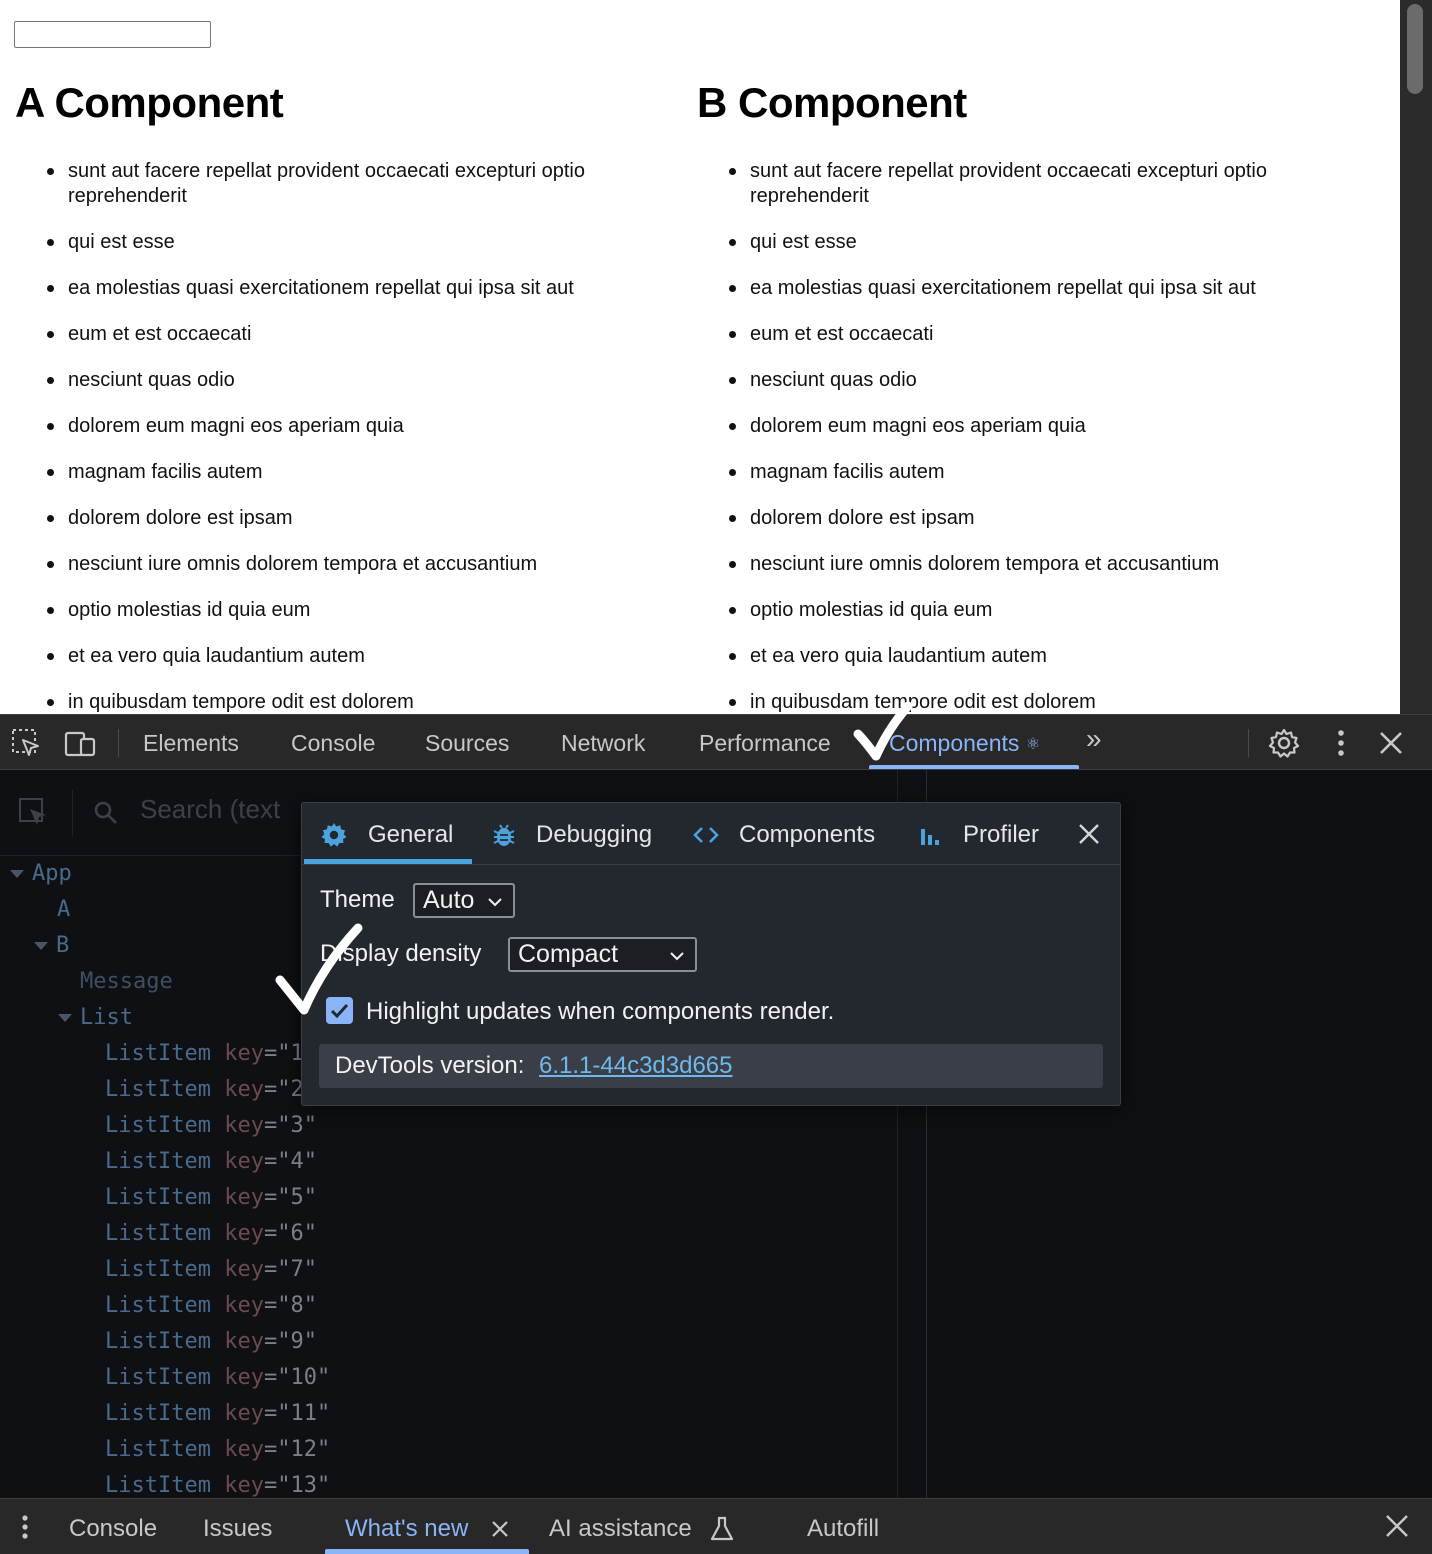 The width and height of the screenshot is (1432, 1554). Describe the element at coordinates (126, 982) in the screenshot. I see `tree-node-message: Message` at that location.